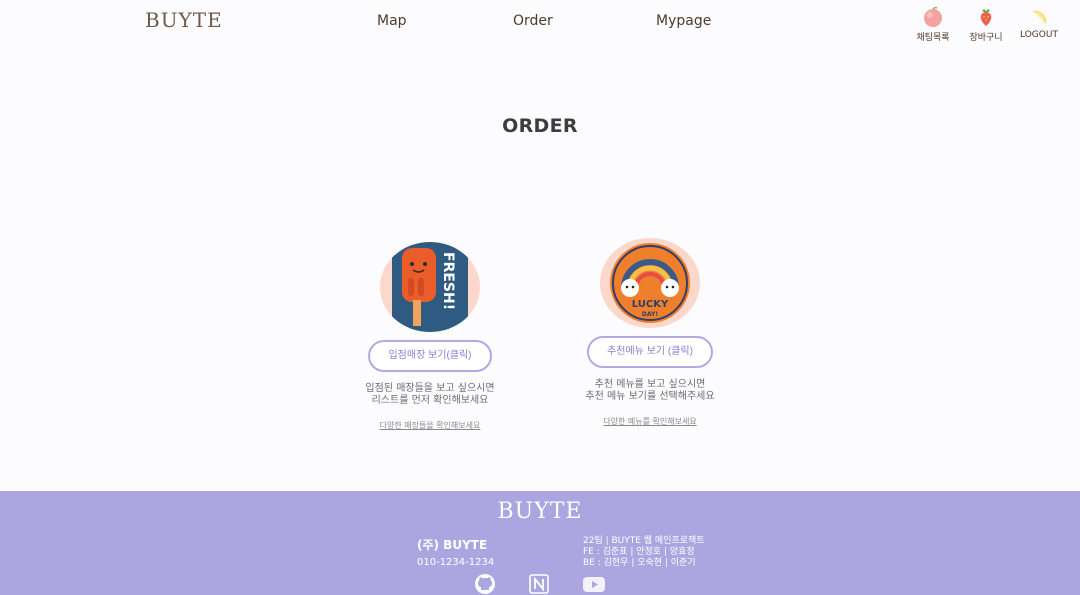 Image resolution: width=1080 pixels, height=595 pixels. I want to click on view-stores-button: 입점매장 보기(클릭), so click(430, 356).